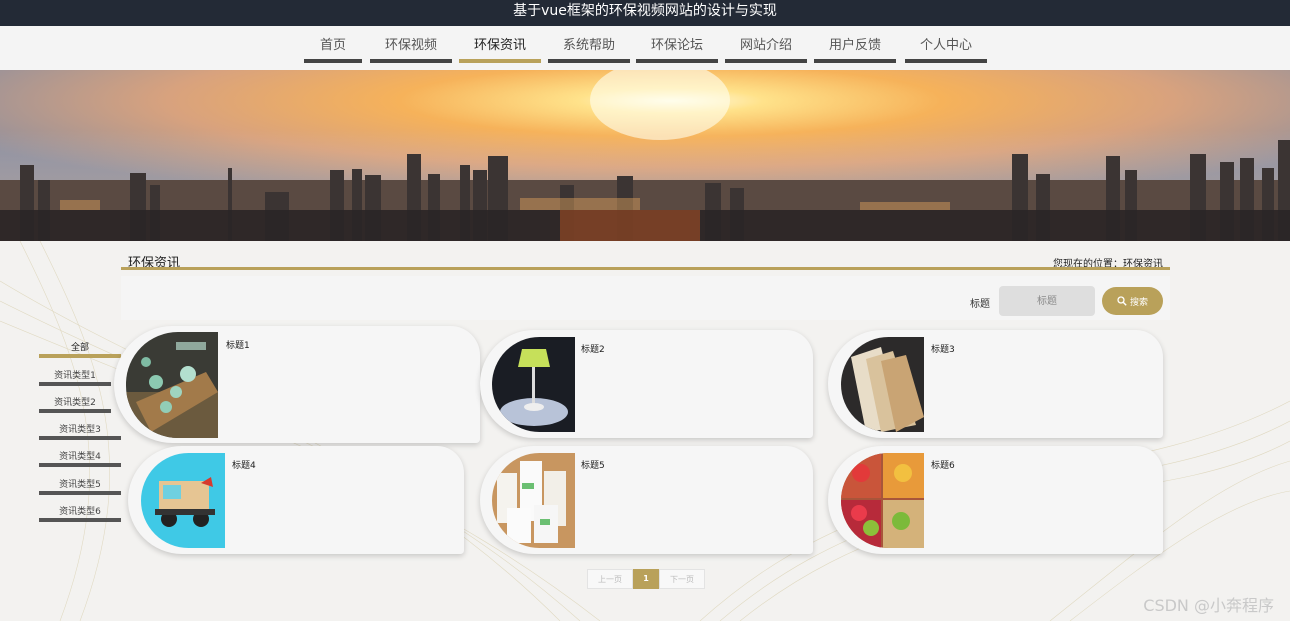 The height and width of the screenshot is (621, 1290). I want to click on title-divider, so click(645, 268).